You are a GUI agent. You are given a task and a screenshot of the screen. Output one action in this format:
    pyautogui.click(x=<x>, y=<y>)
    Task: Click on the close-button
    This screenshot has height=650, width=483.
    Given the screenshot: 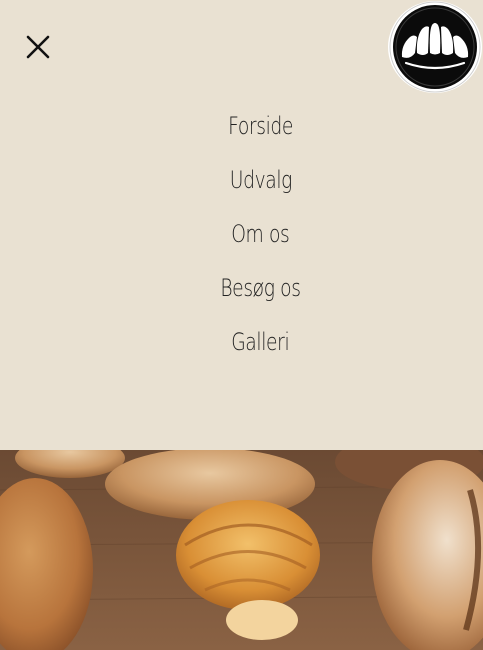 What is the action you would take?
    pyautogui.click(x=38, y=47)
    